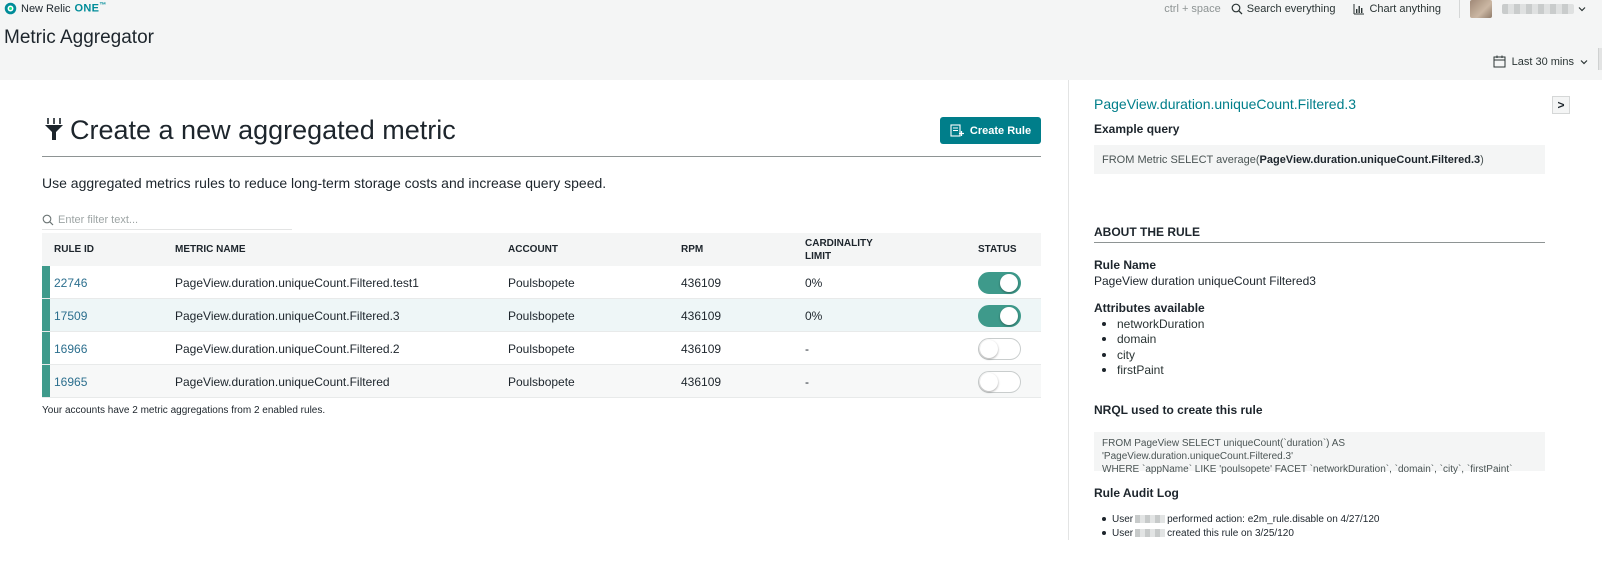 The height and width of the screenshot is (579, 1602). I want to click on shortcut-hint: ctrl + space, so click(1192, 9).